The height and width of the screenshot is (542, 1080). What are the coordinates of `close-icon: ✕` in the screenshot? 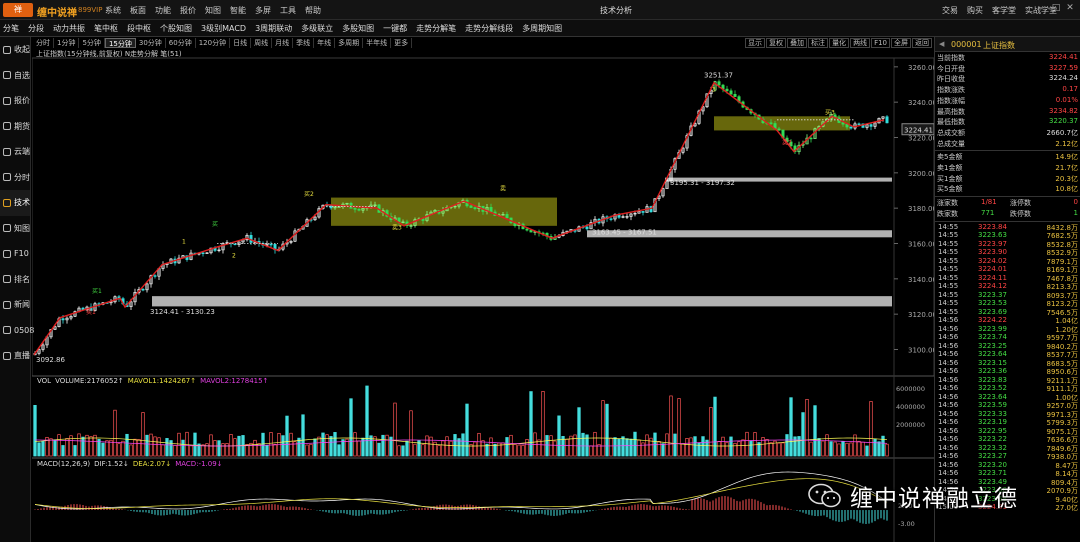 It's located at (1070, 8).